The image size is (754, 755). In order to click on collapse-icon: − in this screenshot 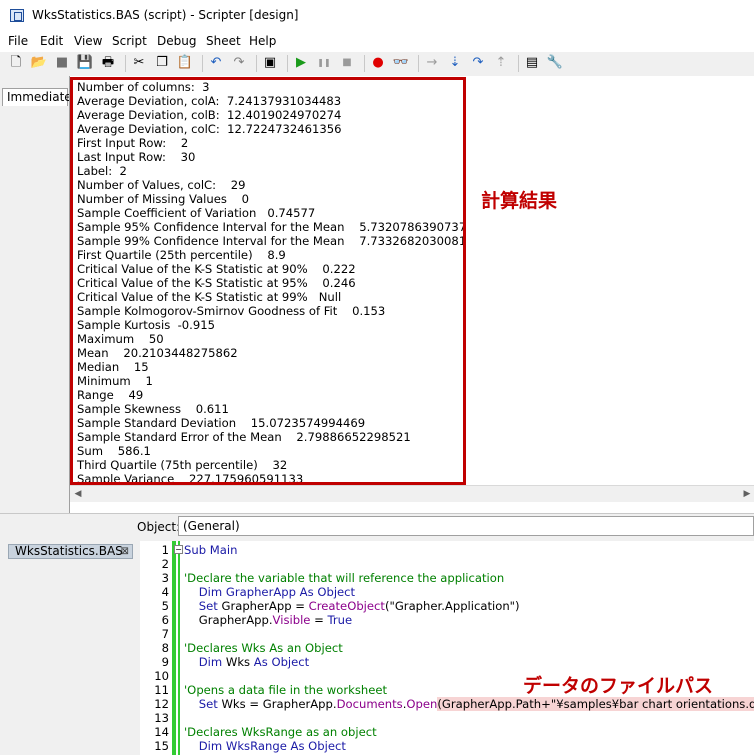, I will do `click(178, 549)`.